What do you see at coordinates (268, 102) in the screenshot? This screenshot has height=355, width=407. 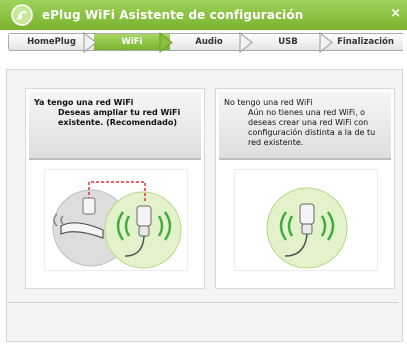 I see `option-title: No tengo una red WiFi` at bounding box center [268, 102].